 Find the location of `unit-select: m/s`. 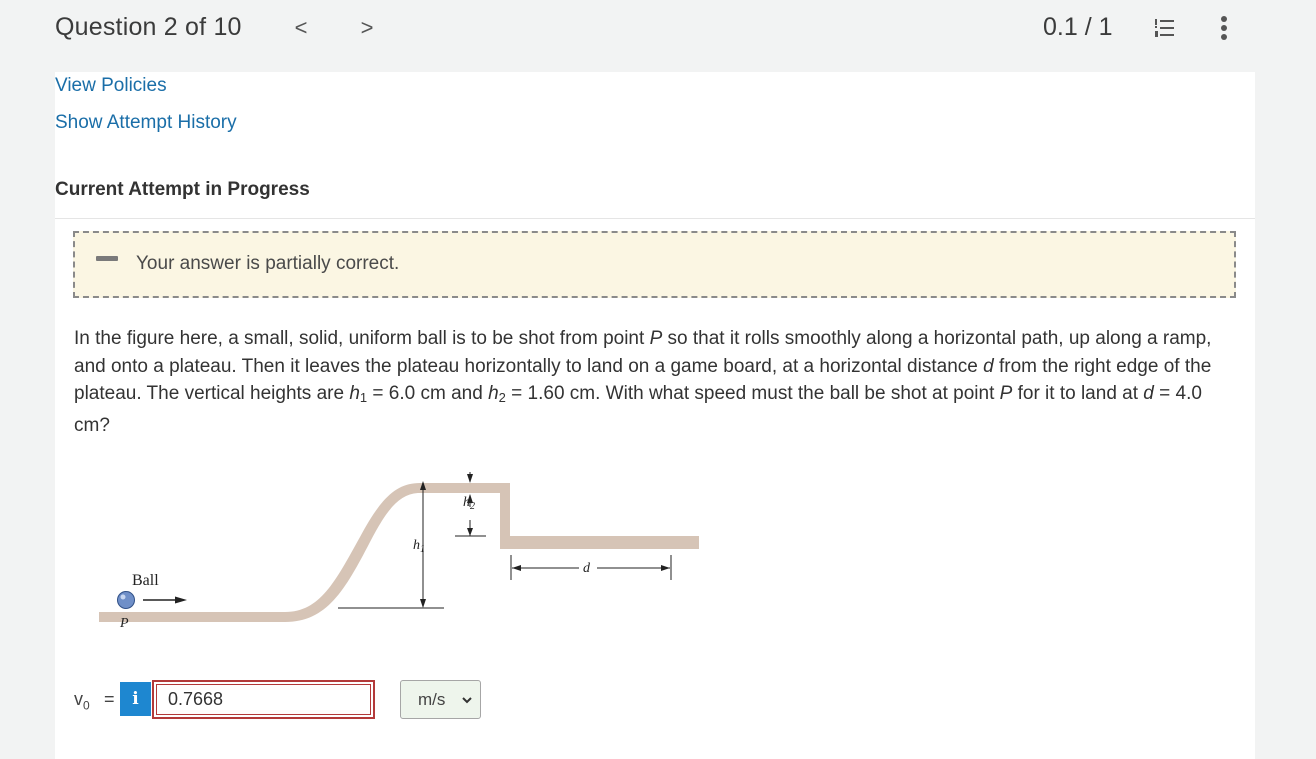

unit-select: m/s is located at coordinates (440, 699).